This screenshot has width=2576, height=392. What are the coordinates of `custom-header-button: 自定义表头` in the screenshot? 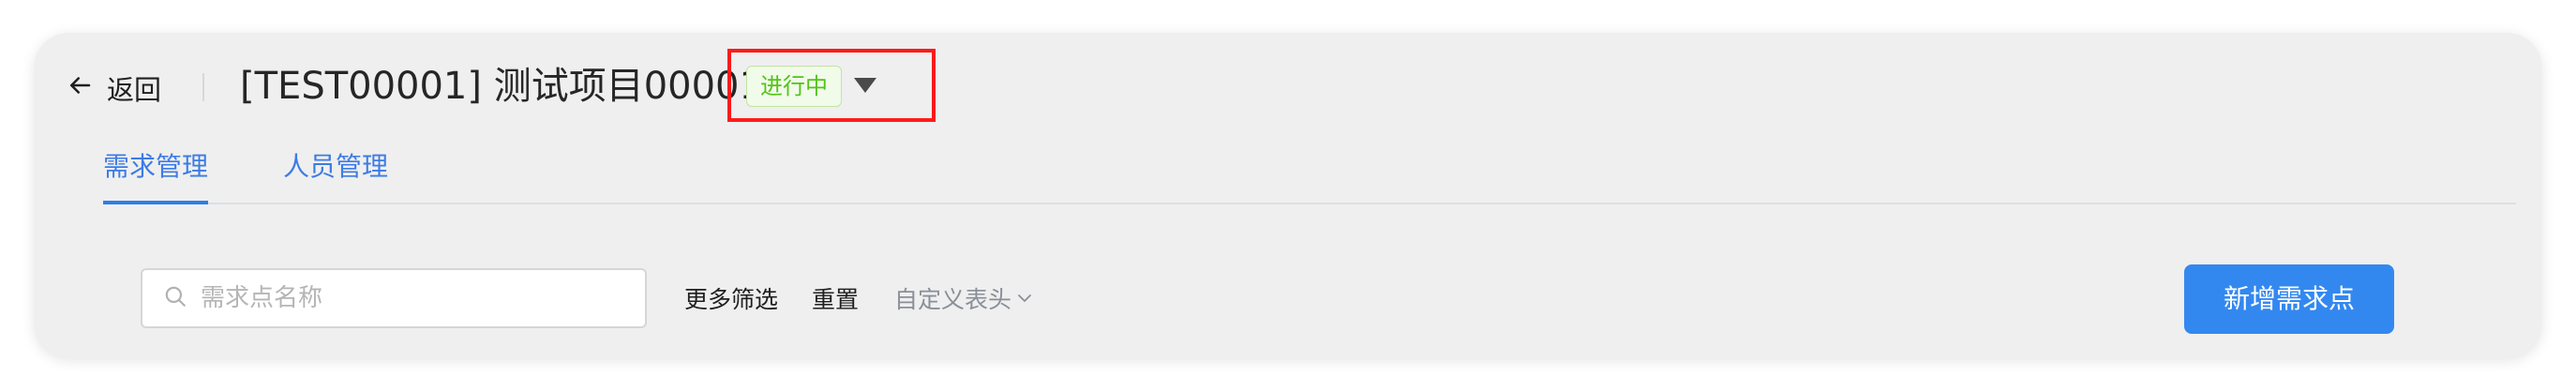 It's located at (964, 300).